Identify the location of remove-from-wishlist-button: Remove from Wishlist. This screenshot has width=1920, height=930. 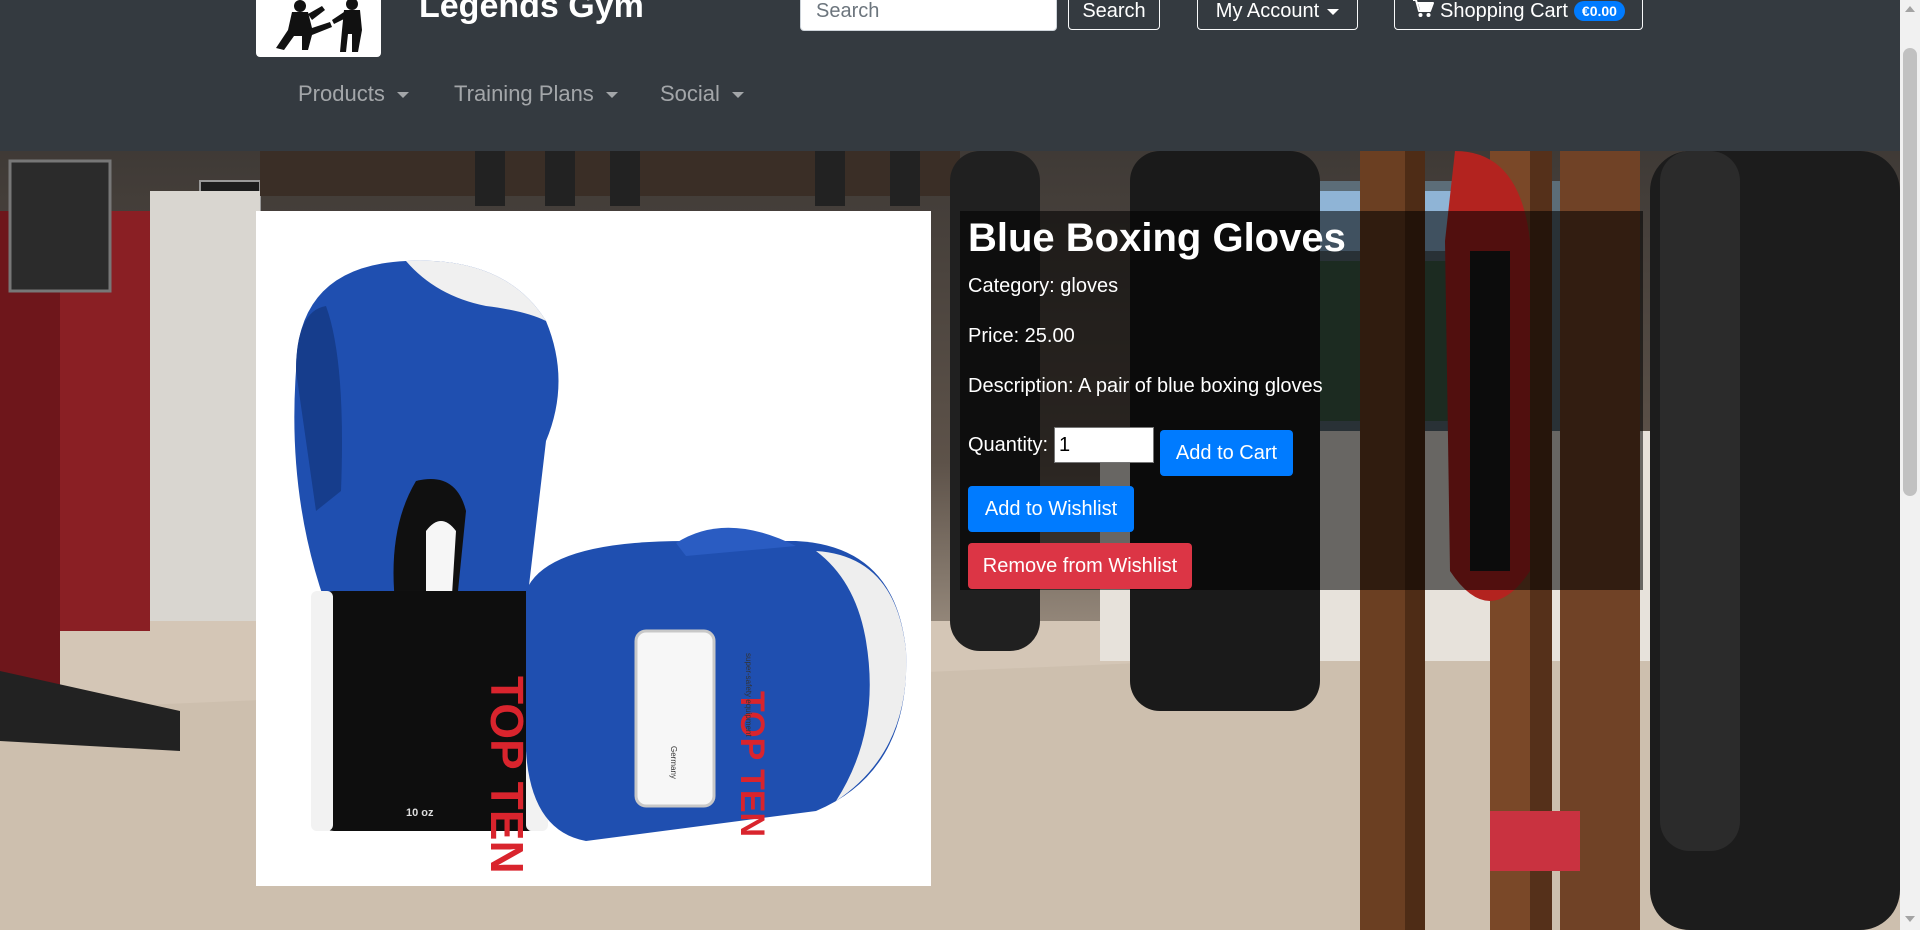
(1080, 566).